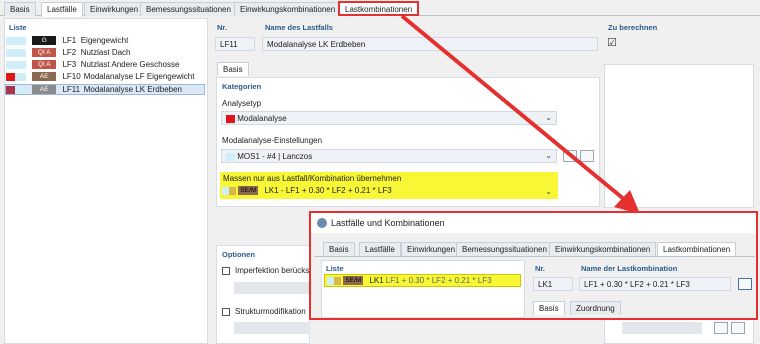 Image resolution: width=760 pixels, height=344 pixels. Describe the element at coordinates (339, 249) in the screenshot. I see `dialog-tab-basis: Basis` at that location.